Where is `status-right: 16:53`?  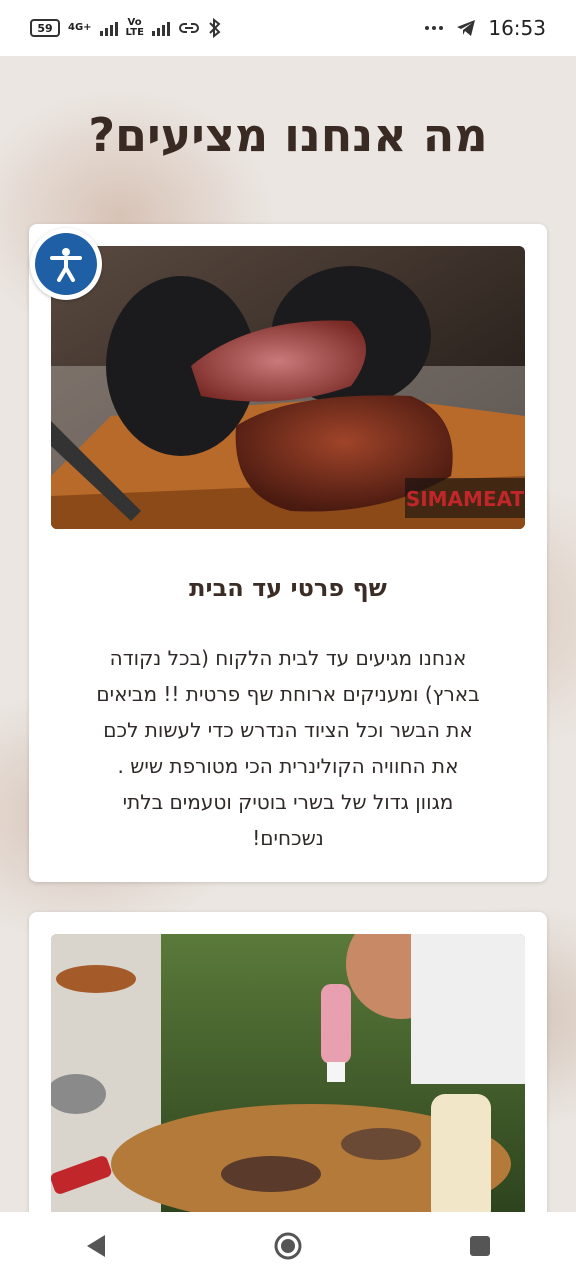
status-right: 16:53 is located at coordinates (485, 28).